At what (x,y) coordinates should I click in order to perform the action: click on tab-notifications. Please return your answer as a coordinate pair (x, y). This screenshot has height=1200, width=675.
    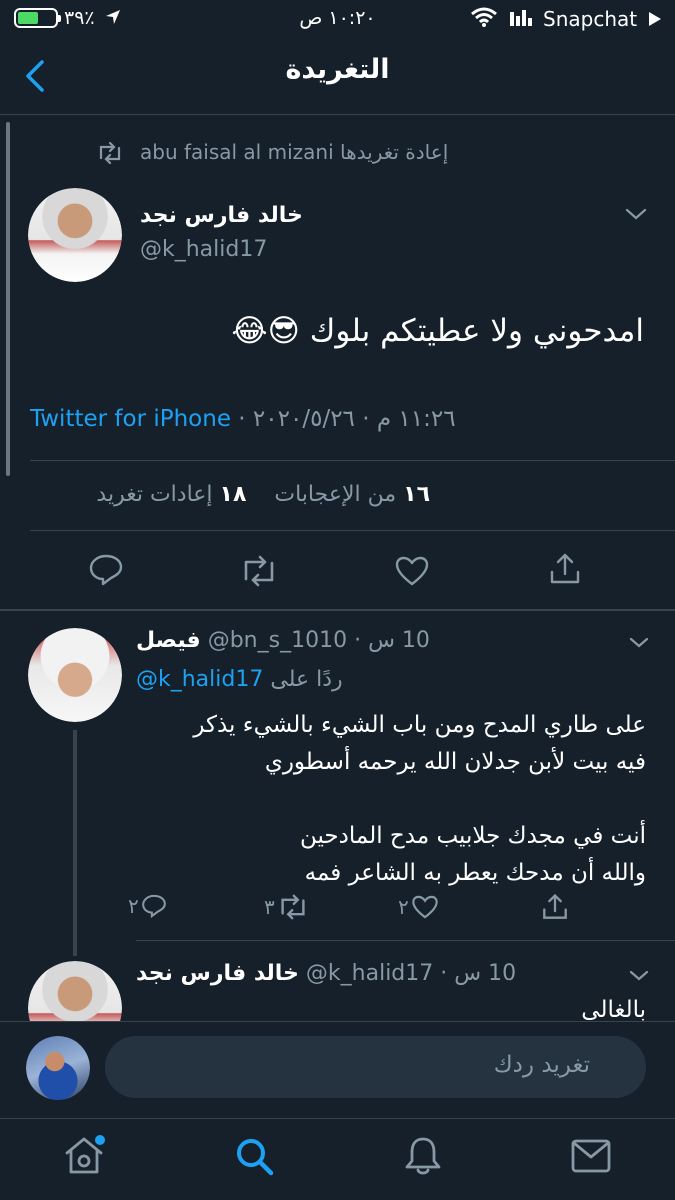
    Looking at the image, I should click on (423, 1156).